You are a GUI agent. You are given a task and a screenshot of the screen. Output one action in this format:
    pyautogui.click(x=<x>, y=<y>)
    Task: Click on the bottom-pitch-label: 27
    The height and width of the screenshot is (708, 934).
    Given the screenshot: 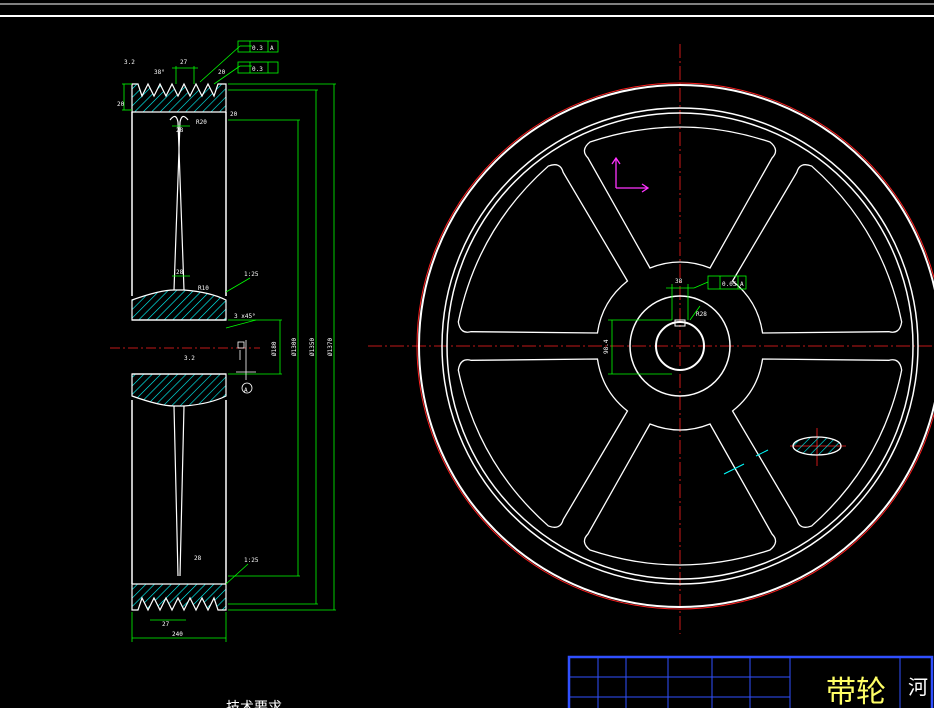 What is the action you would take?
    pyautogui.click(x=166, y=624)
    